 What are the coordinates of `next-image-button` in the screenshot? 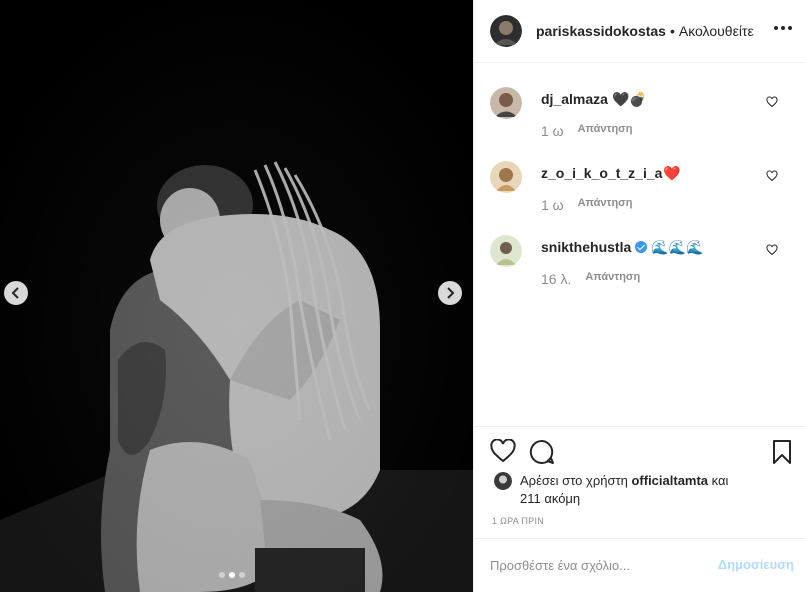 It's located at (450, 293).